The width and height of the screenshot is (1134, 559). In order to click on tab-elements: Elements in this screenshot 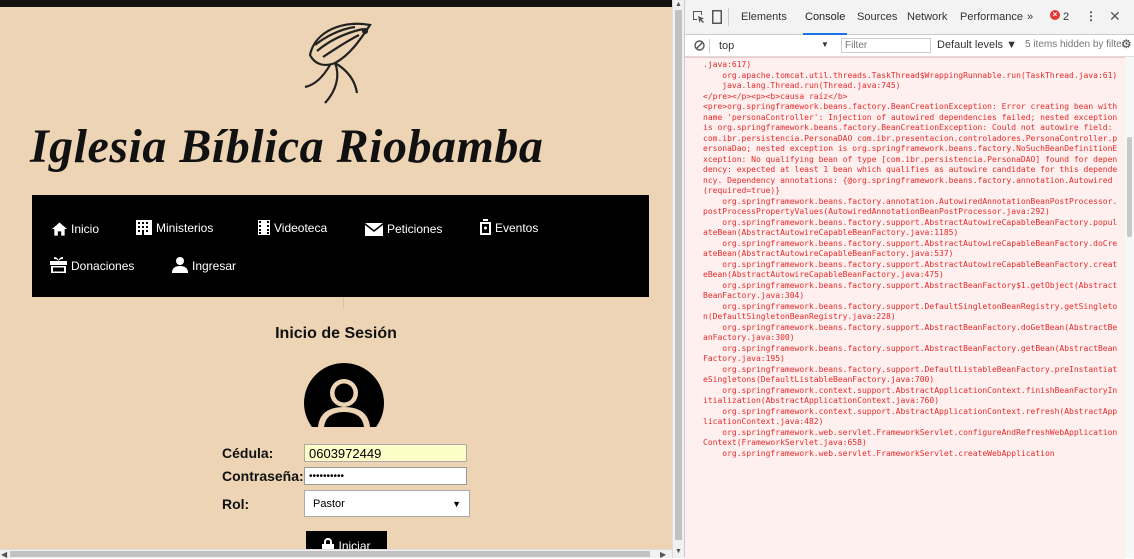, I will do `click(764, 17)`.